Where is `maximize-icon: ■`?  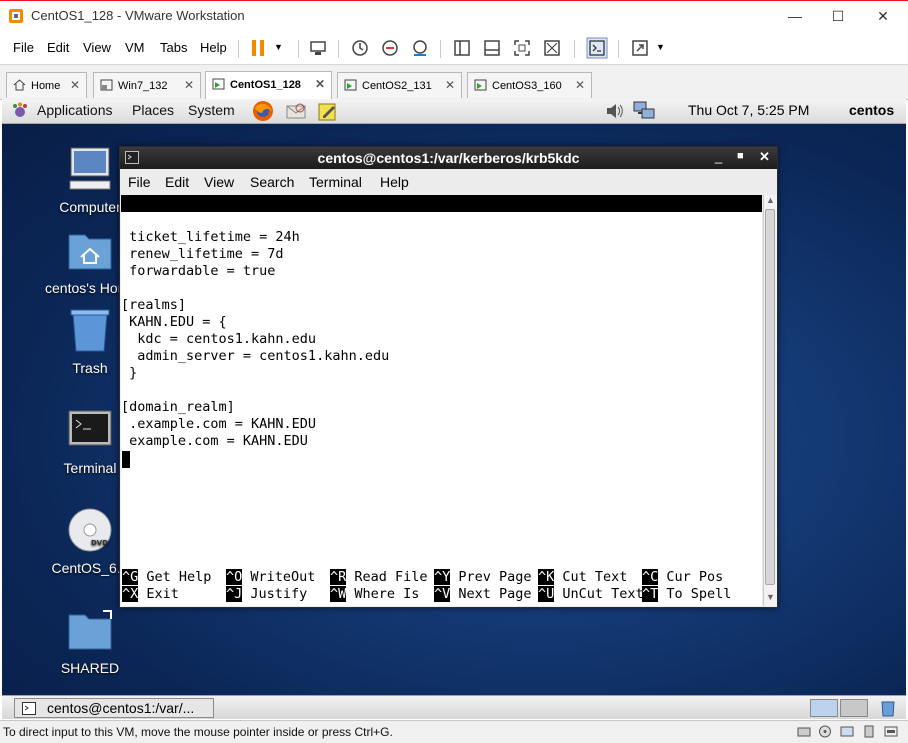
maximize-icon: ■ is located at coordinates (740, 156).